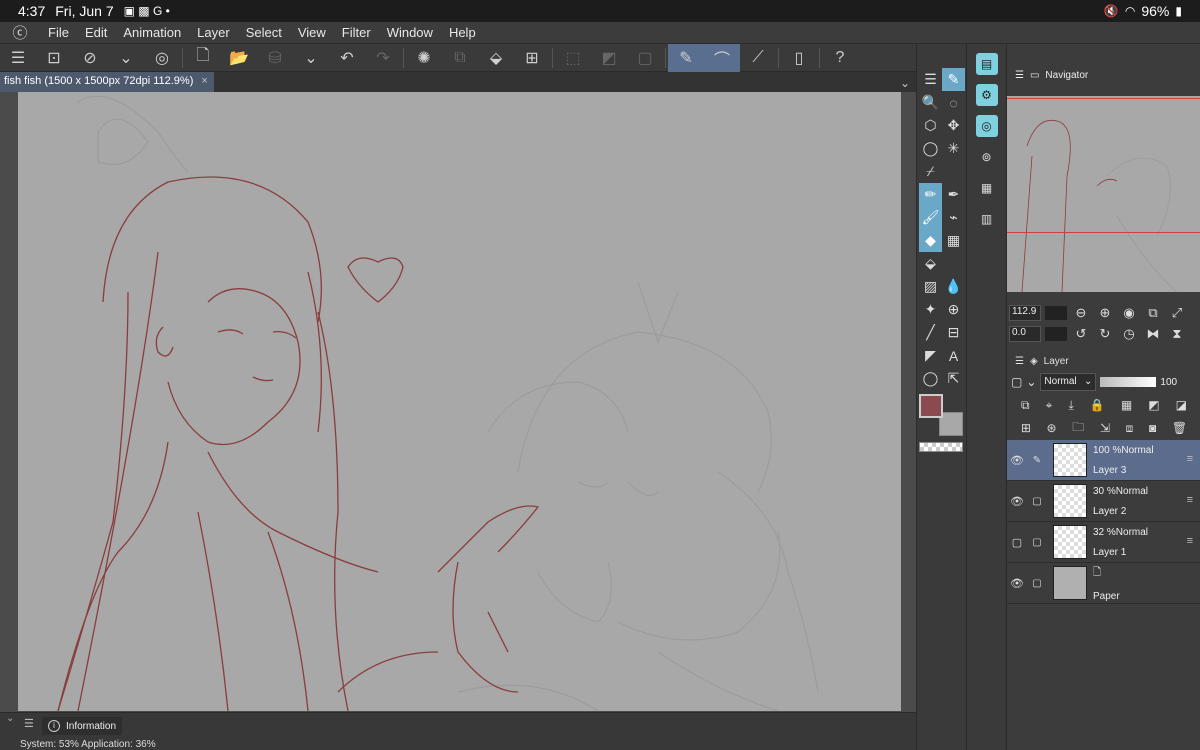 Image resolution: width=1200 pixels, height=750 pixels. What do you see at coordinates (1097, 405) in the screenshot?
I see `lock-icon: 🔒` at bounding box center [1097, 405].